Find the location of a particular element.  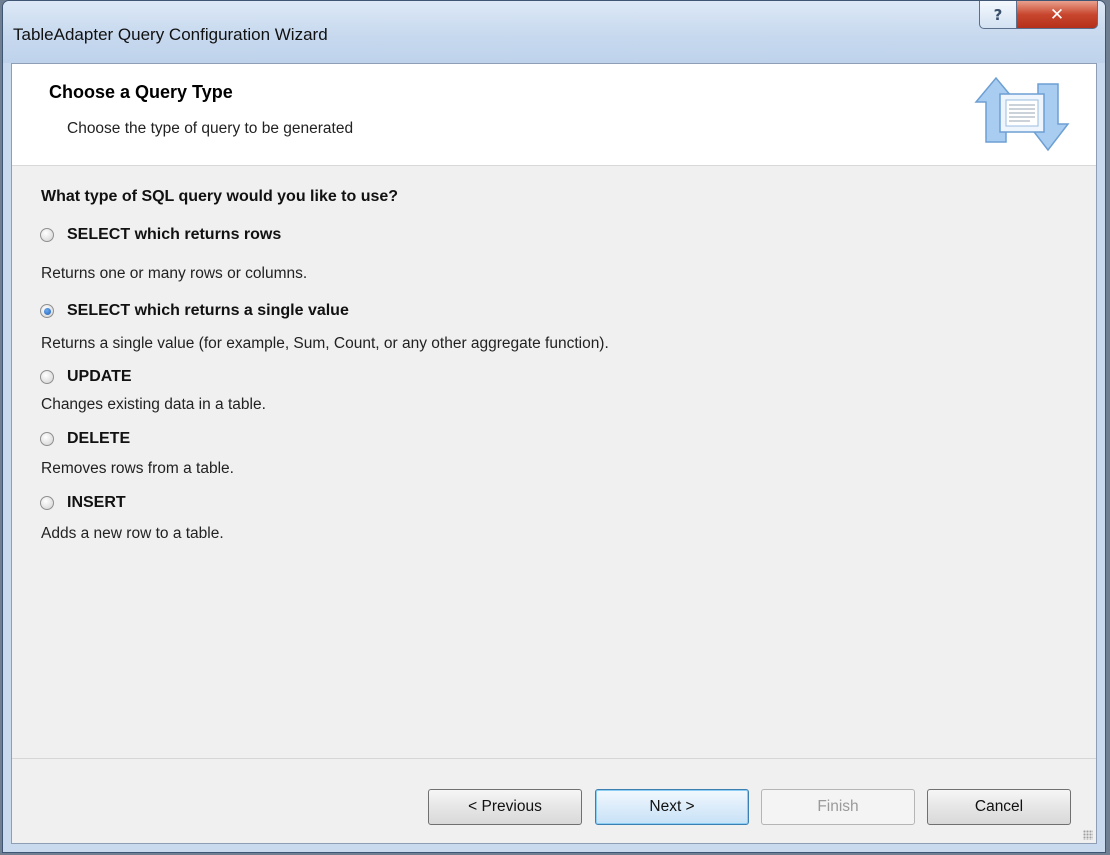

option-select-rows: SELECT which returns rows is located at coordinates (160, 235).